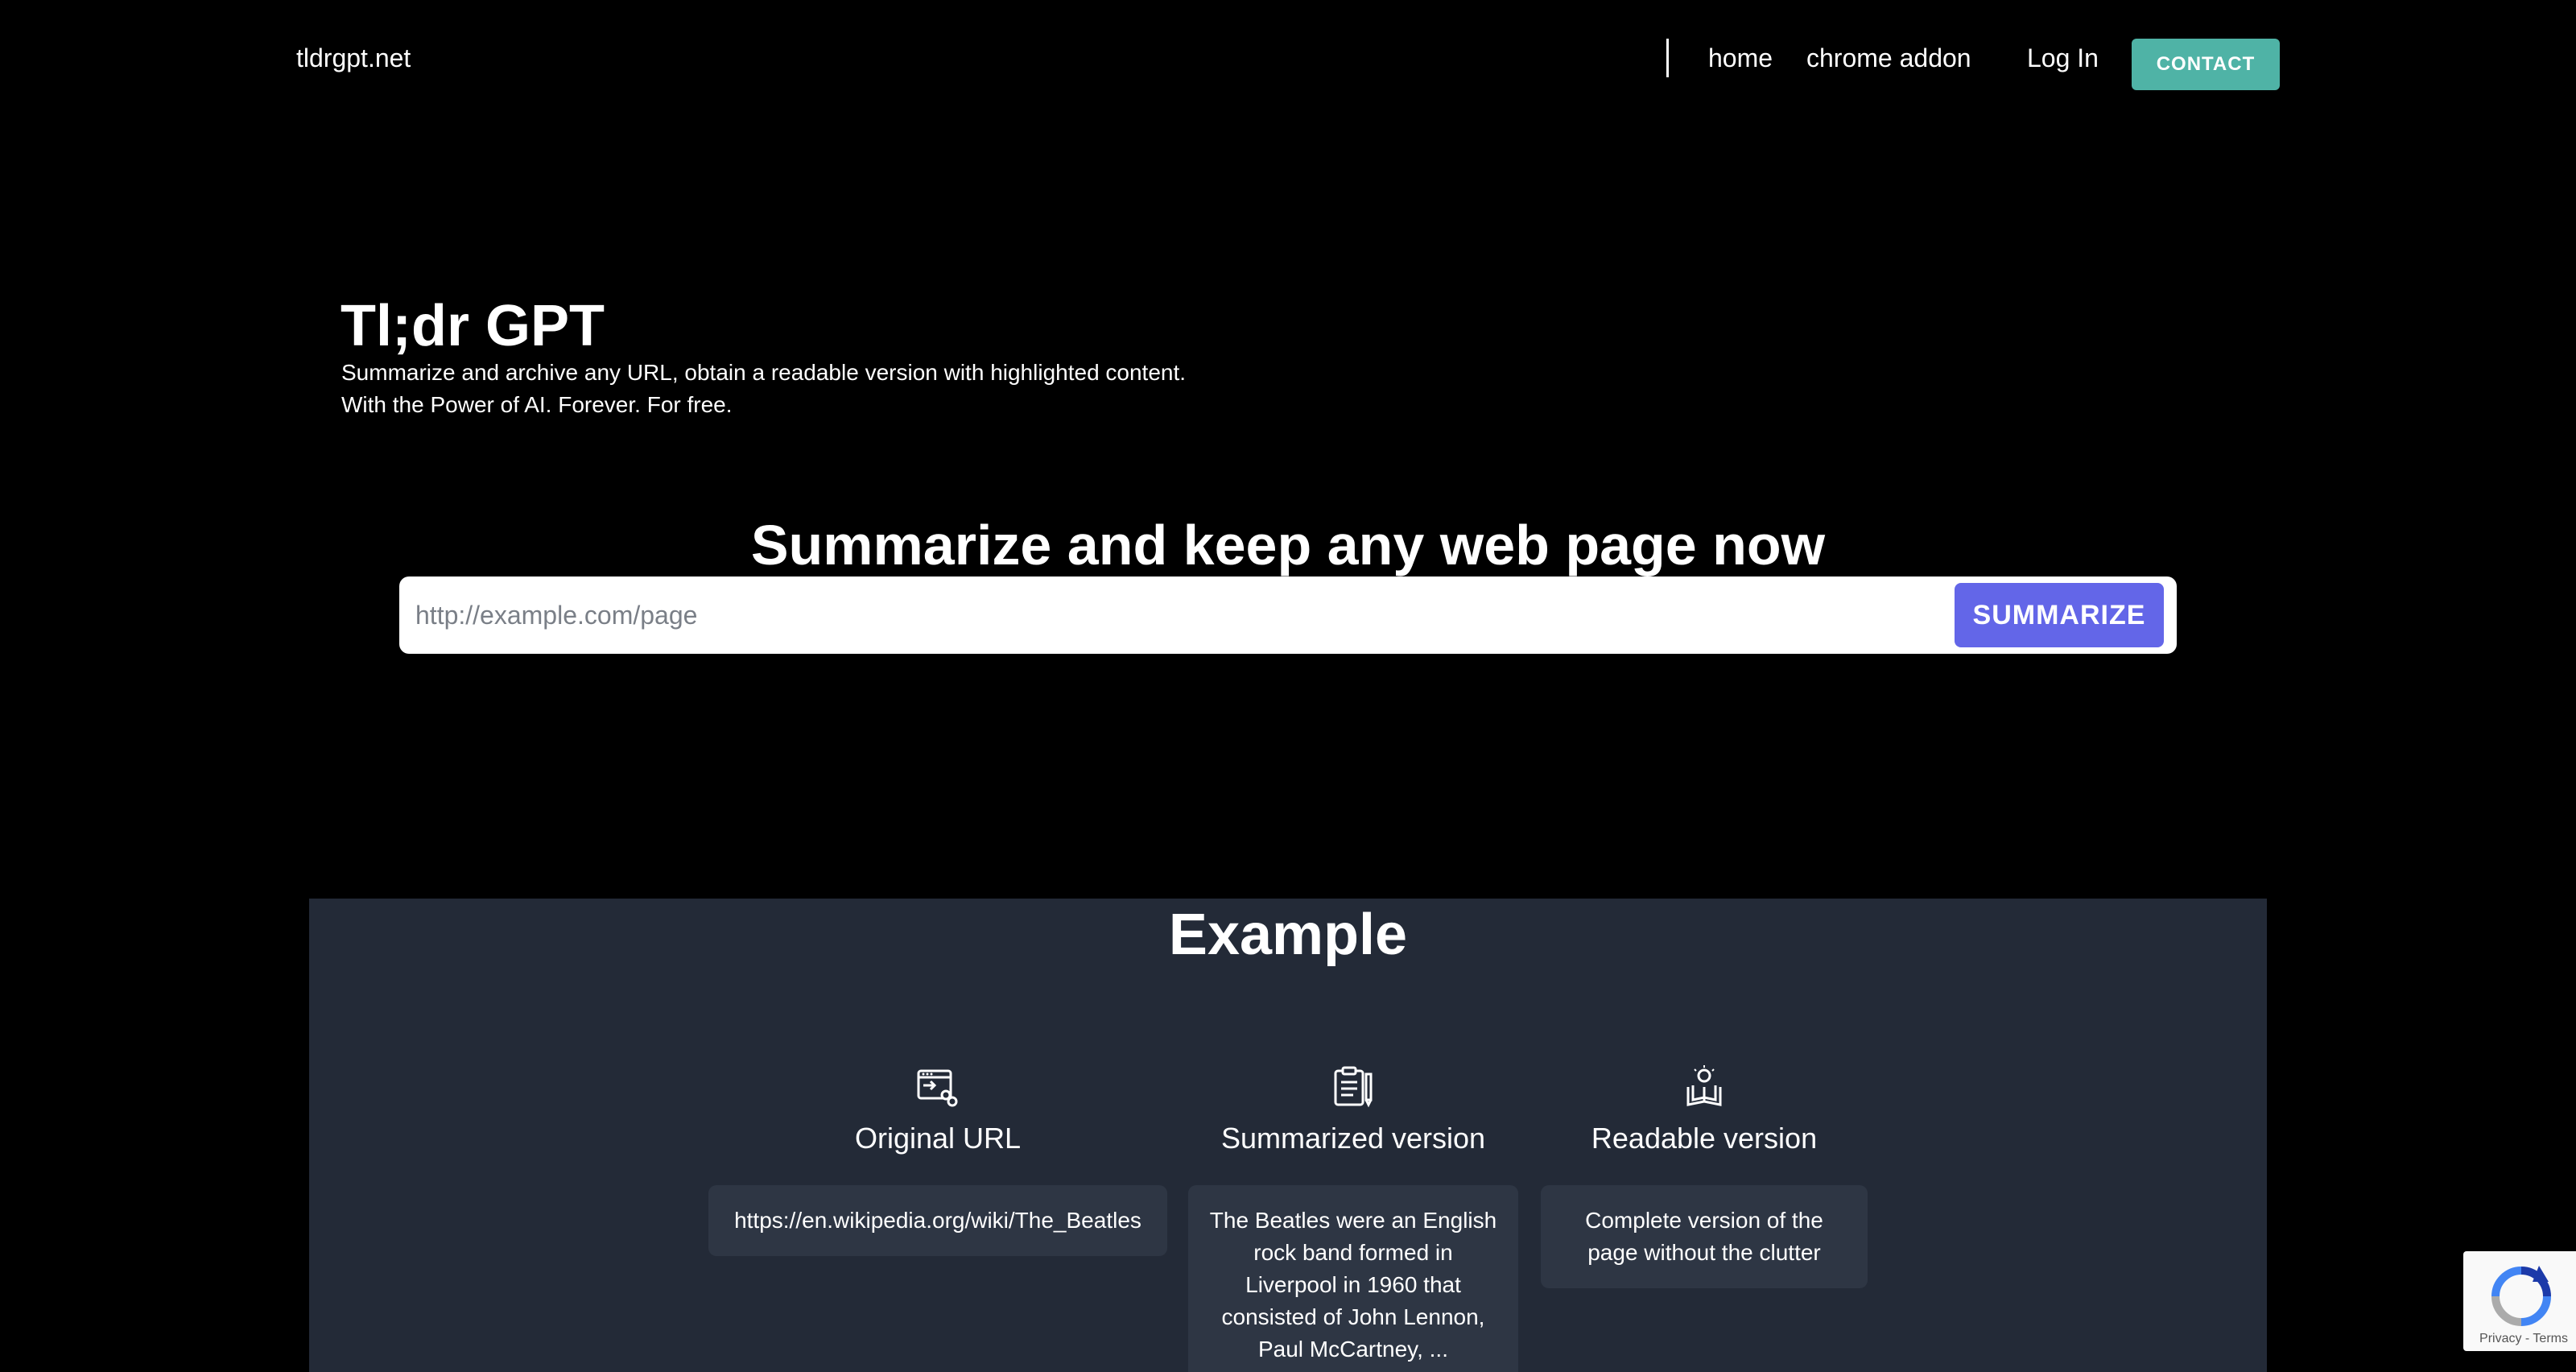 The image size is (2576, 1372). What do you see at coordinates (1288, 935) in the screenshot?
I see `example-heading: Example` at bounding box center [1288, 935].